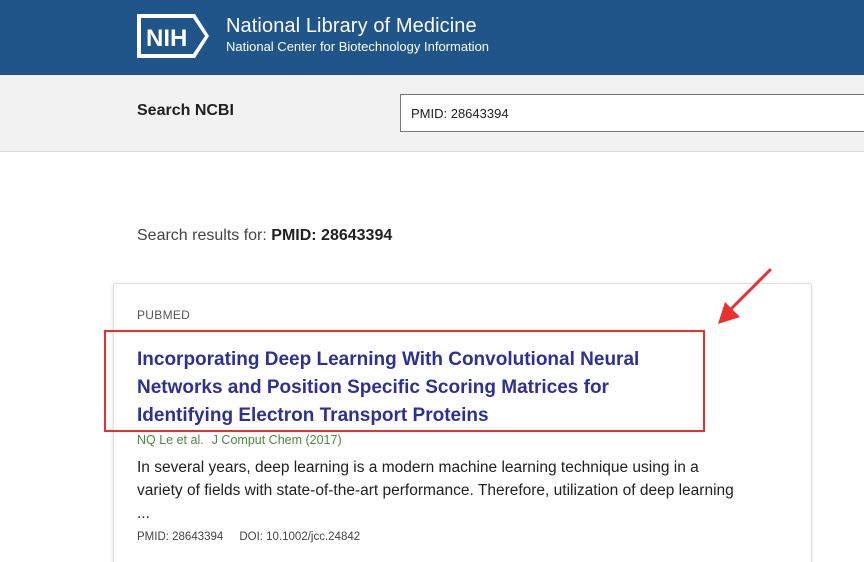 The image size is (864, 562). Describe the element at coordinates (351, 26) in the screenshot. I see `site-title: National Library of Medicine` at that location.